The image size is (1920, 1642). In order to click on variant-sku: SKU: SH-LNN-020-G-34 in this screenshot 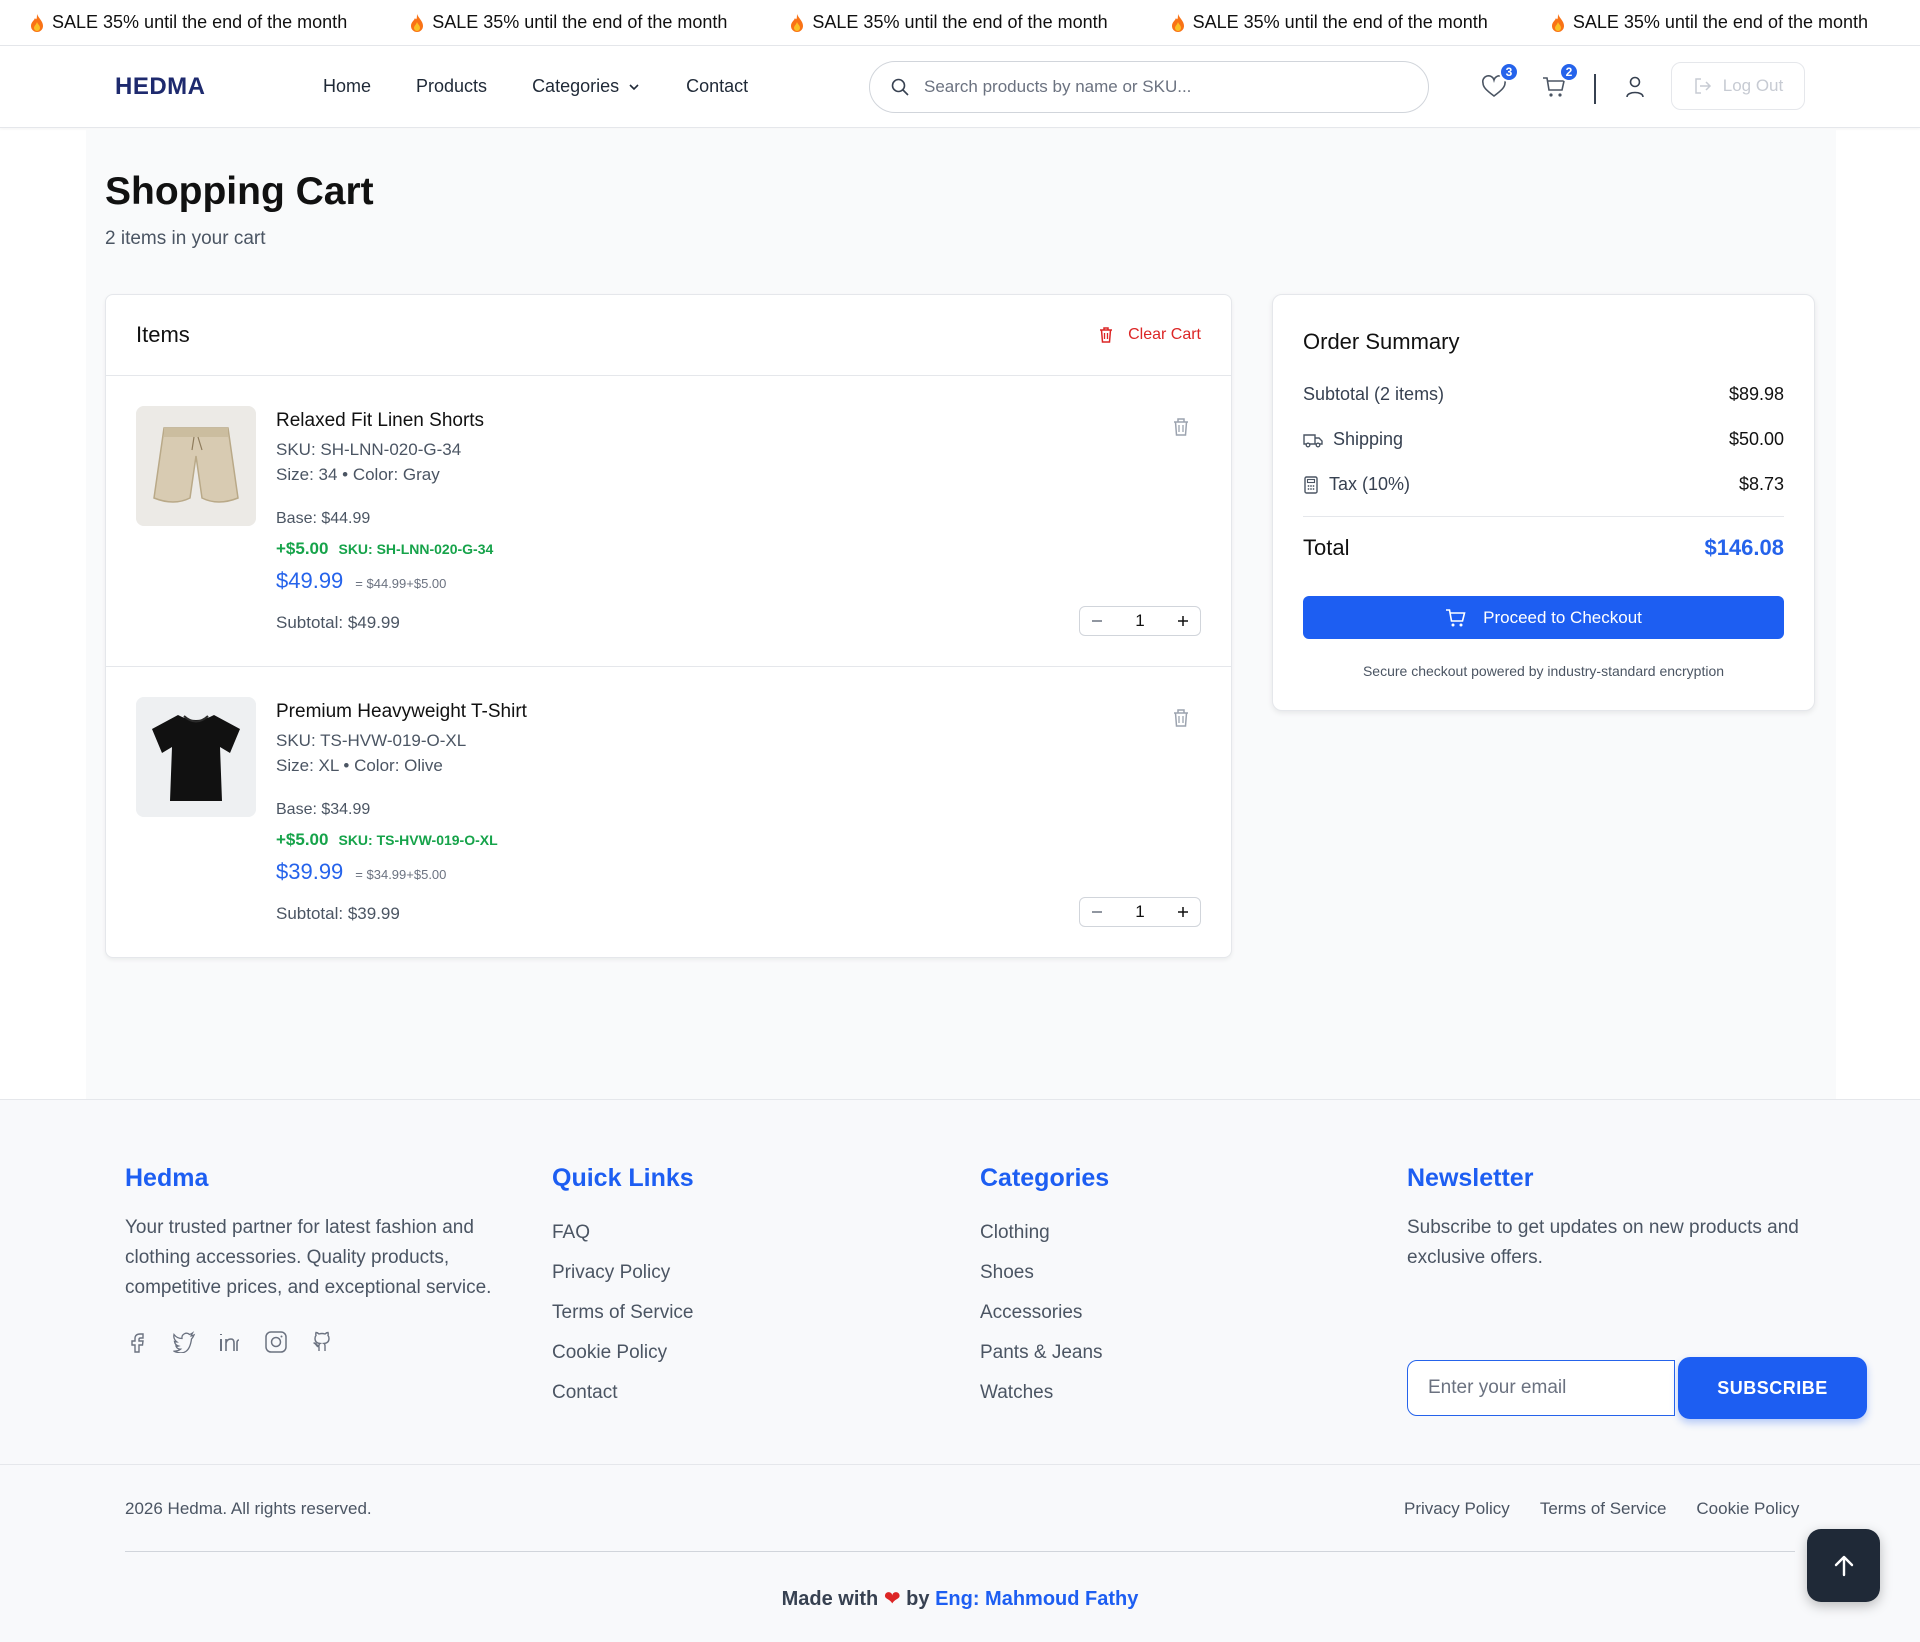, I will do `click(416, 549)`.